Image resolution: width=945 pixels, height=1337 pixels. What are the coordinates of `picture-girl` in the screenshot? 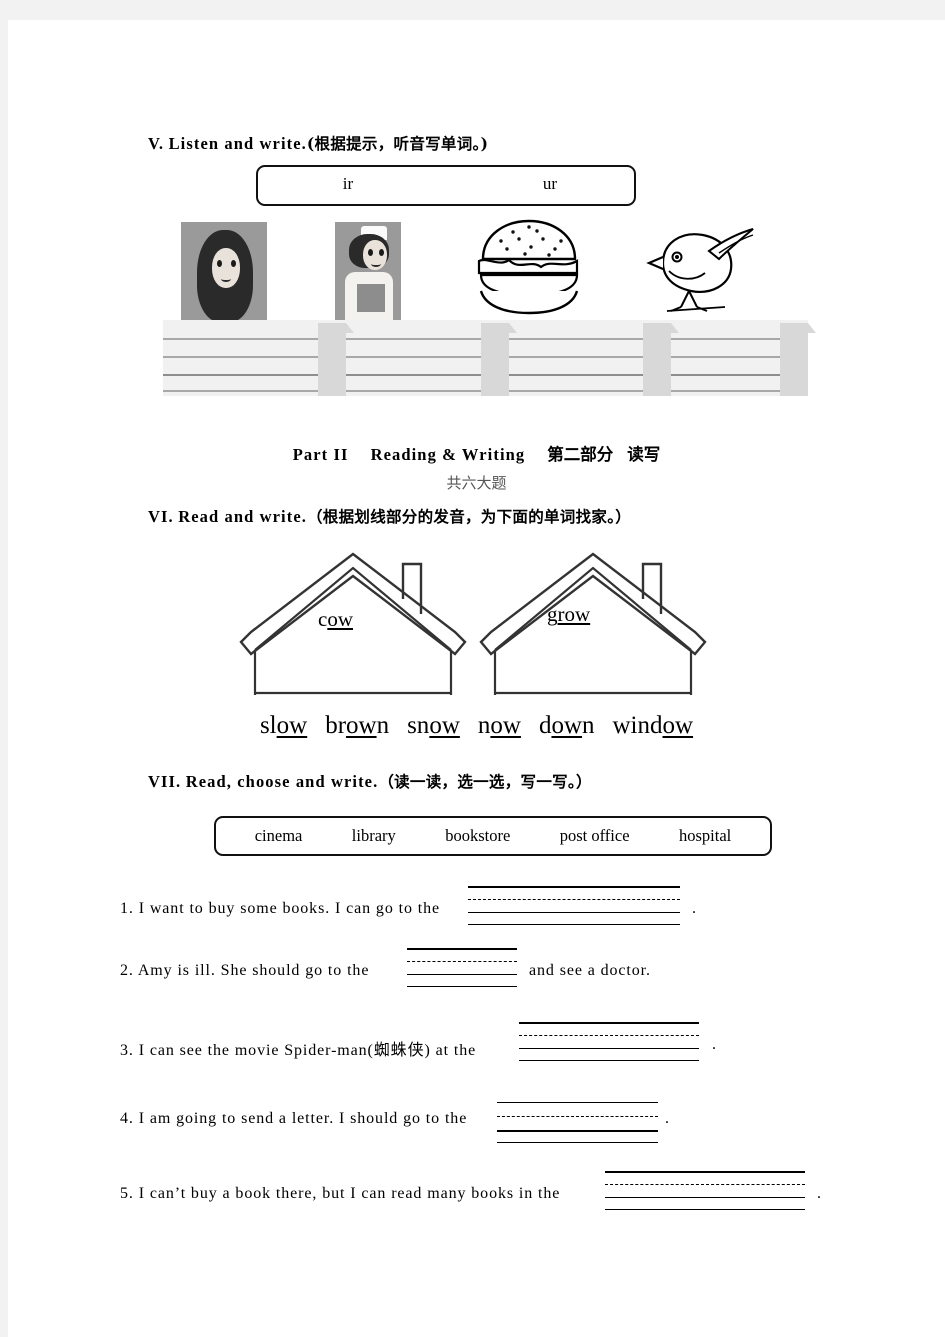 It's located at (224, 274).